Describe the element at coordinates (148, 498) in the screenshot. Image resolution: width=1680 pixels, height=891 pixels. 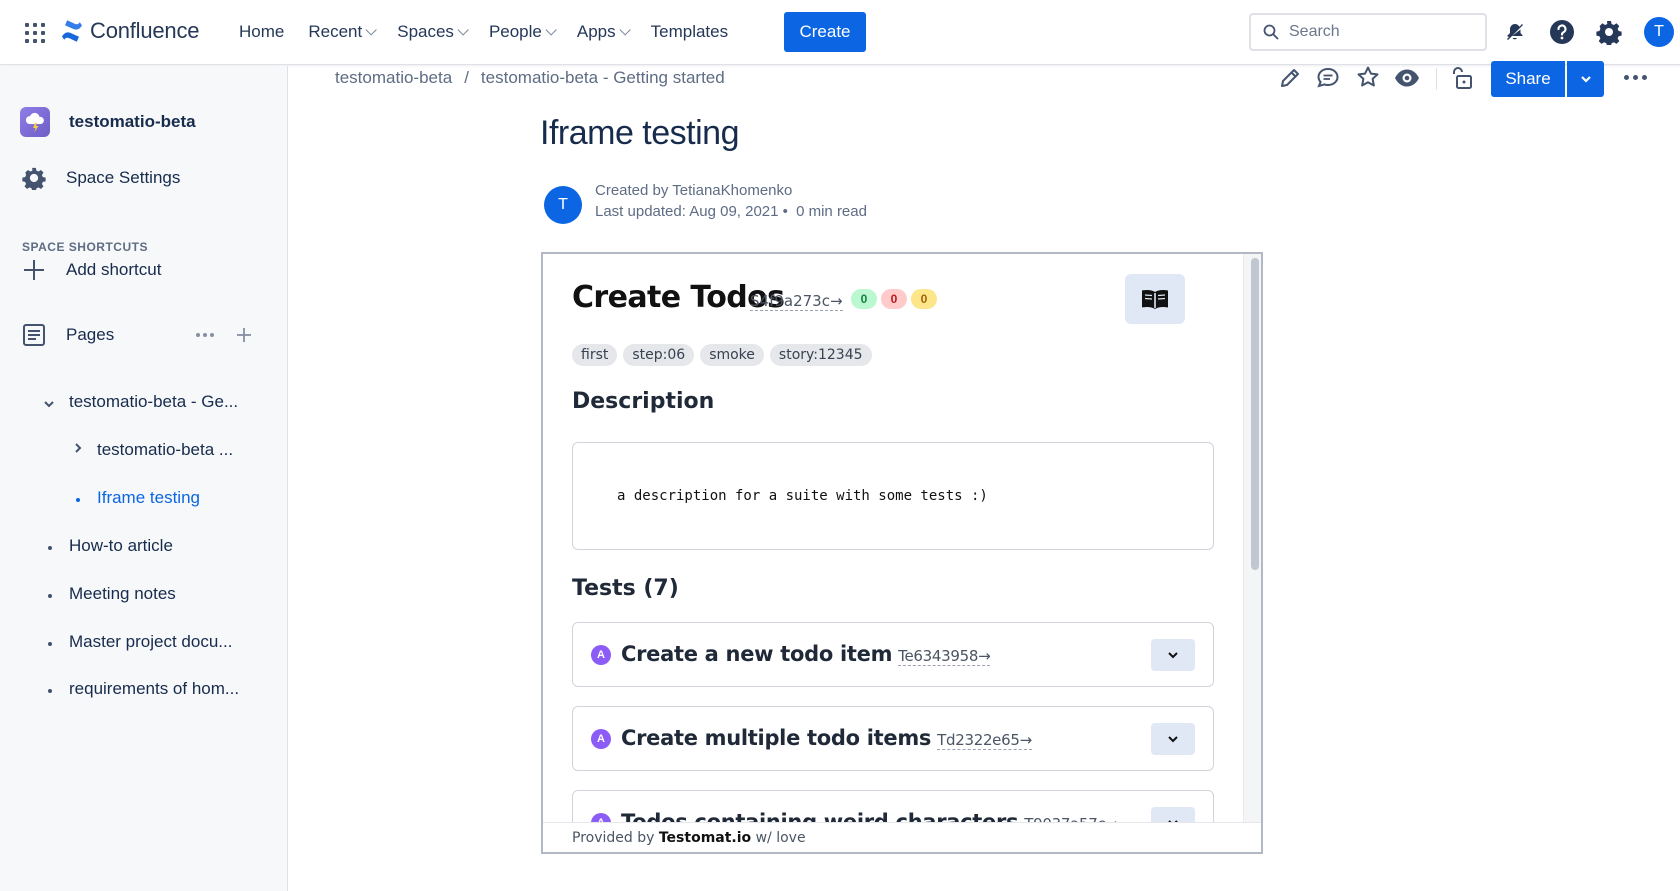
I see `tree-item-iframe-testing: Iframe testing` at that location.